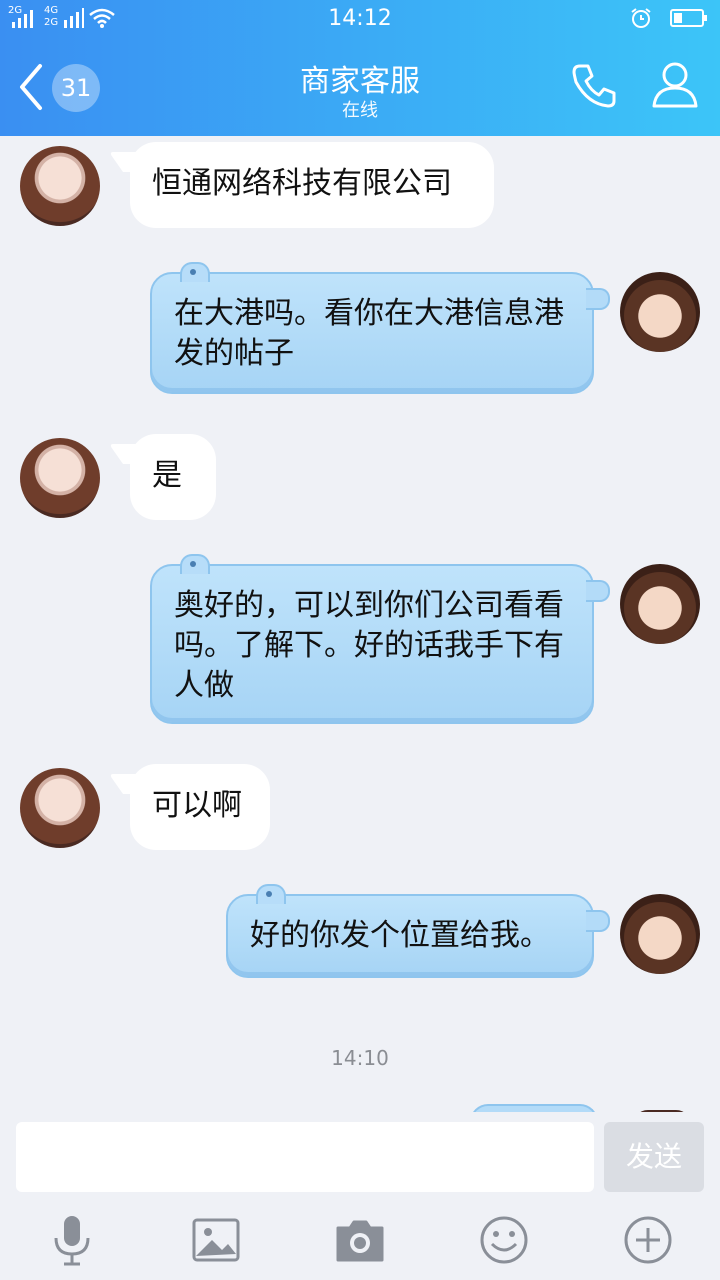 The image size is (720, 1280). I want to click on message-input, so click(305, 1157).